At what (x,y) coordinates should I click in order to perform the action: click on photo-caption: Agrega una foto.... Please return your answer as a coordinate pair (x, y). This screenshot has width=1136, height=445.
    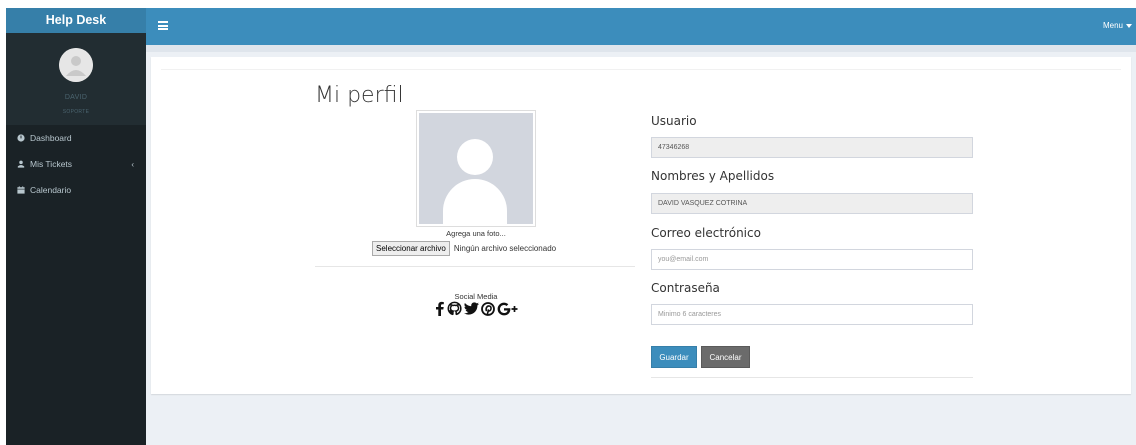
    Looking at the image, I should click on (476, 233).